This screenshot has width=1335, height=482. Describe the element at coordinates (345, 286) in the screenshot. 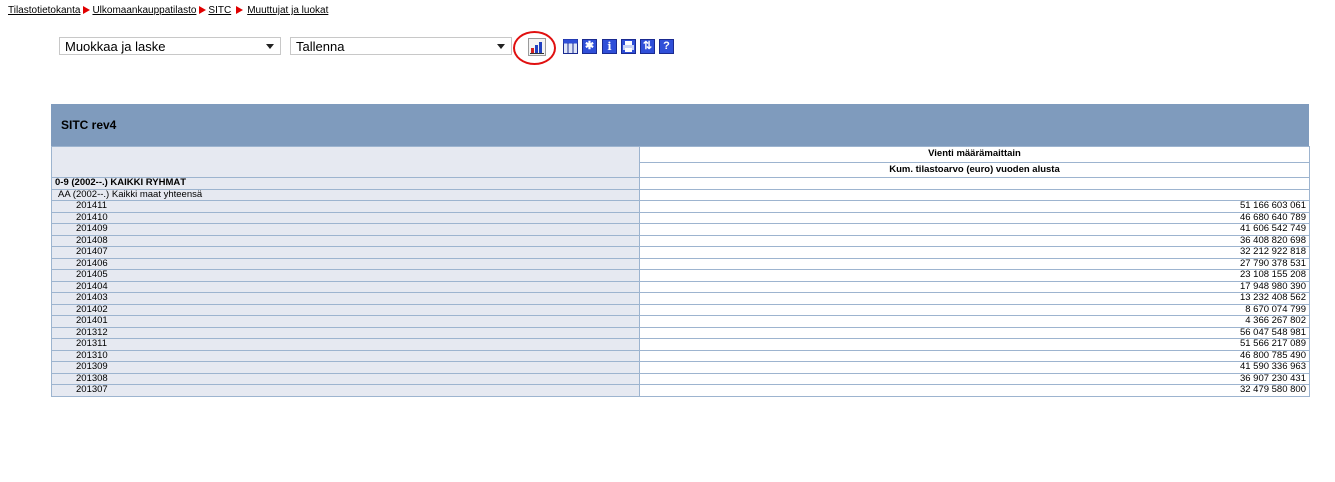

I see `period-cell: 201404` at that location.